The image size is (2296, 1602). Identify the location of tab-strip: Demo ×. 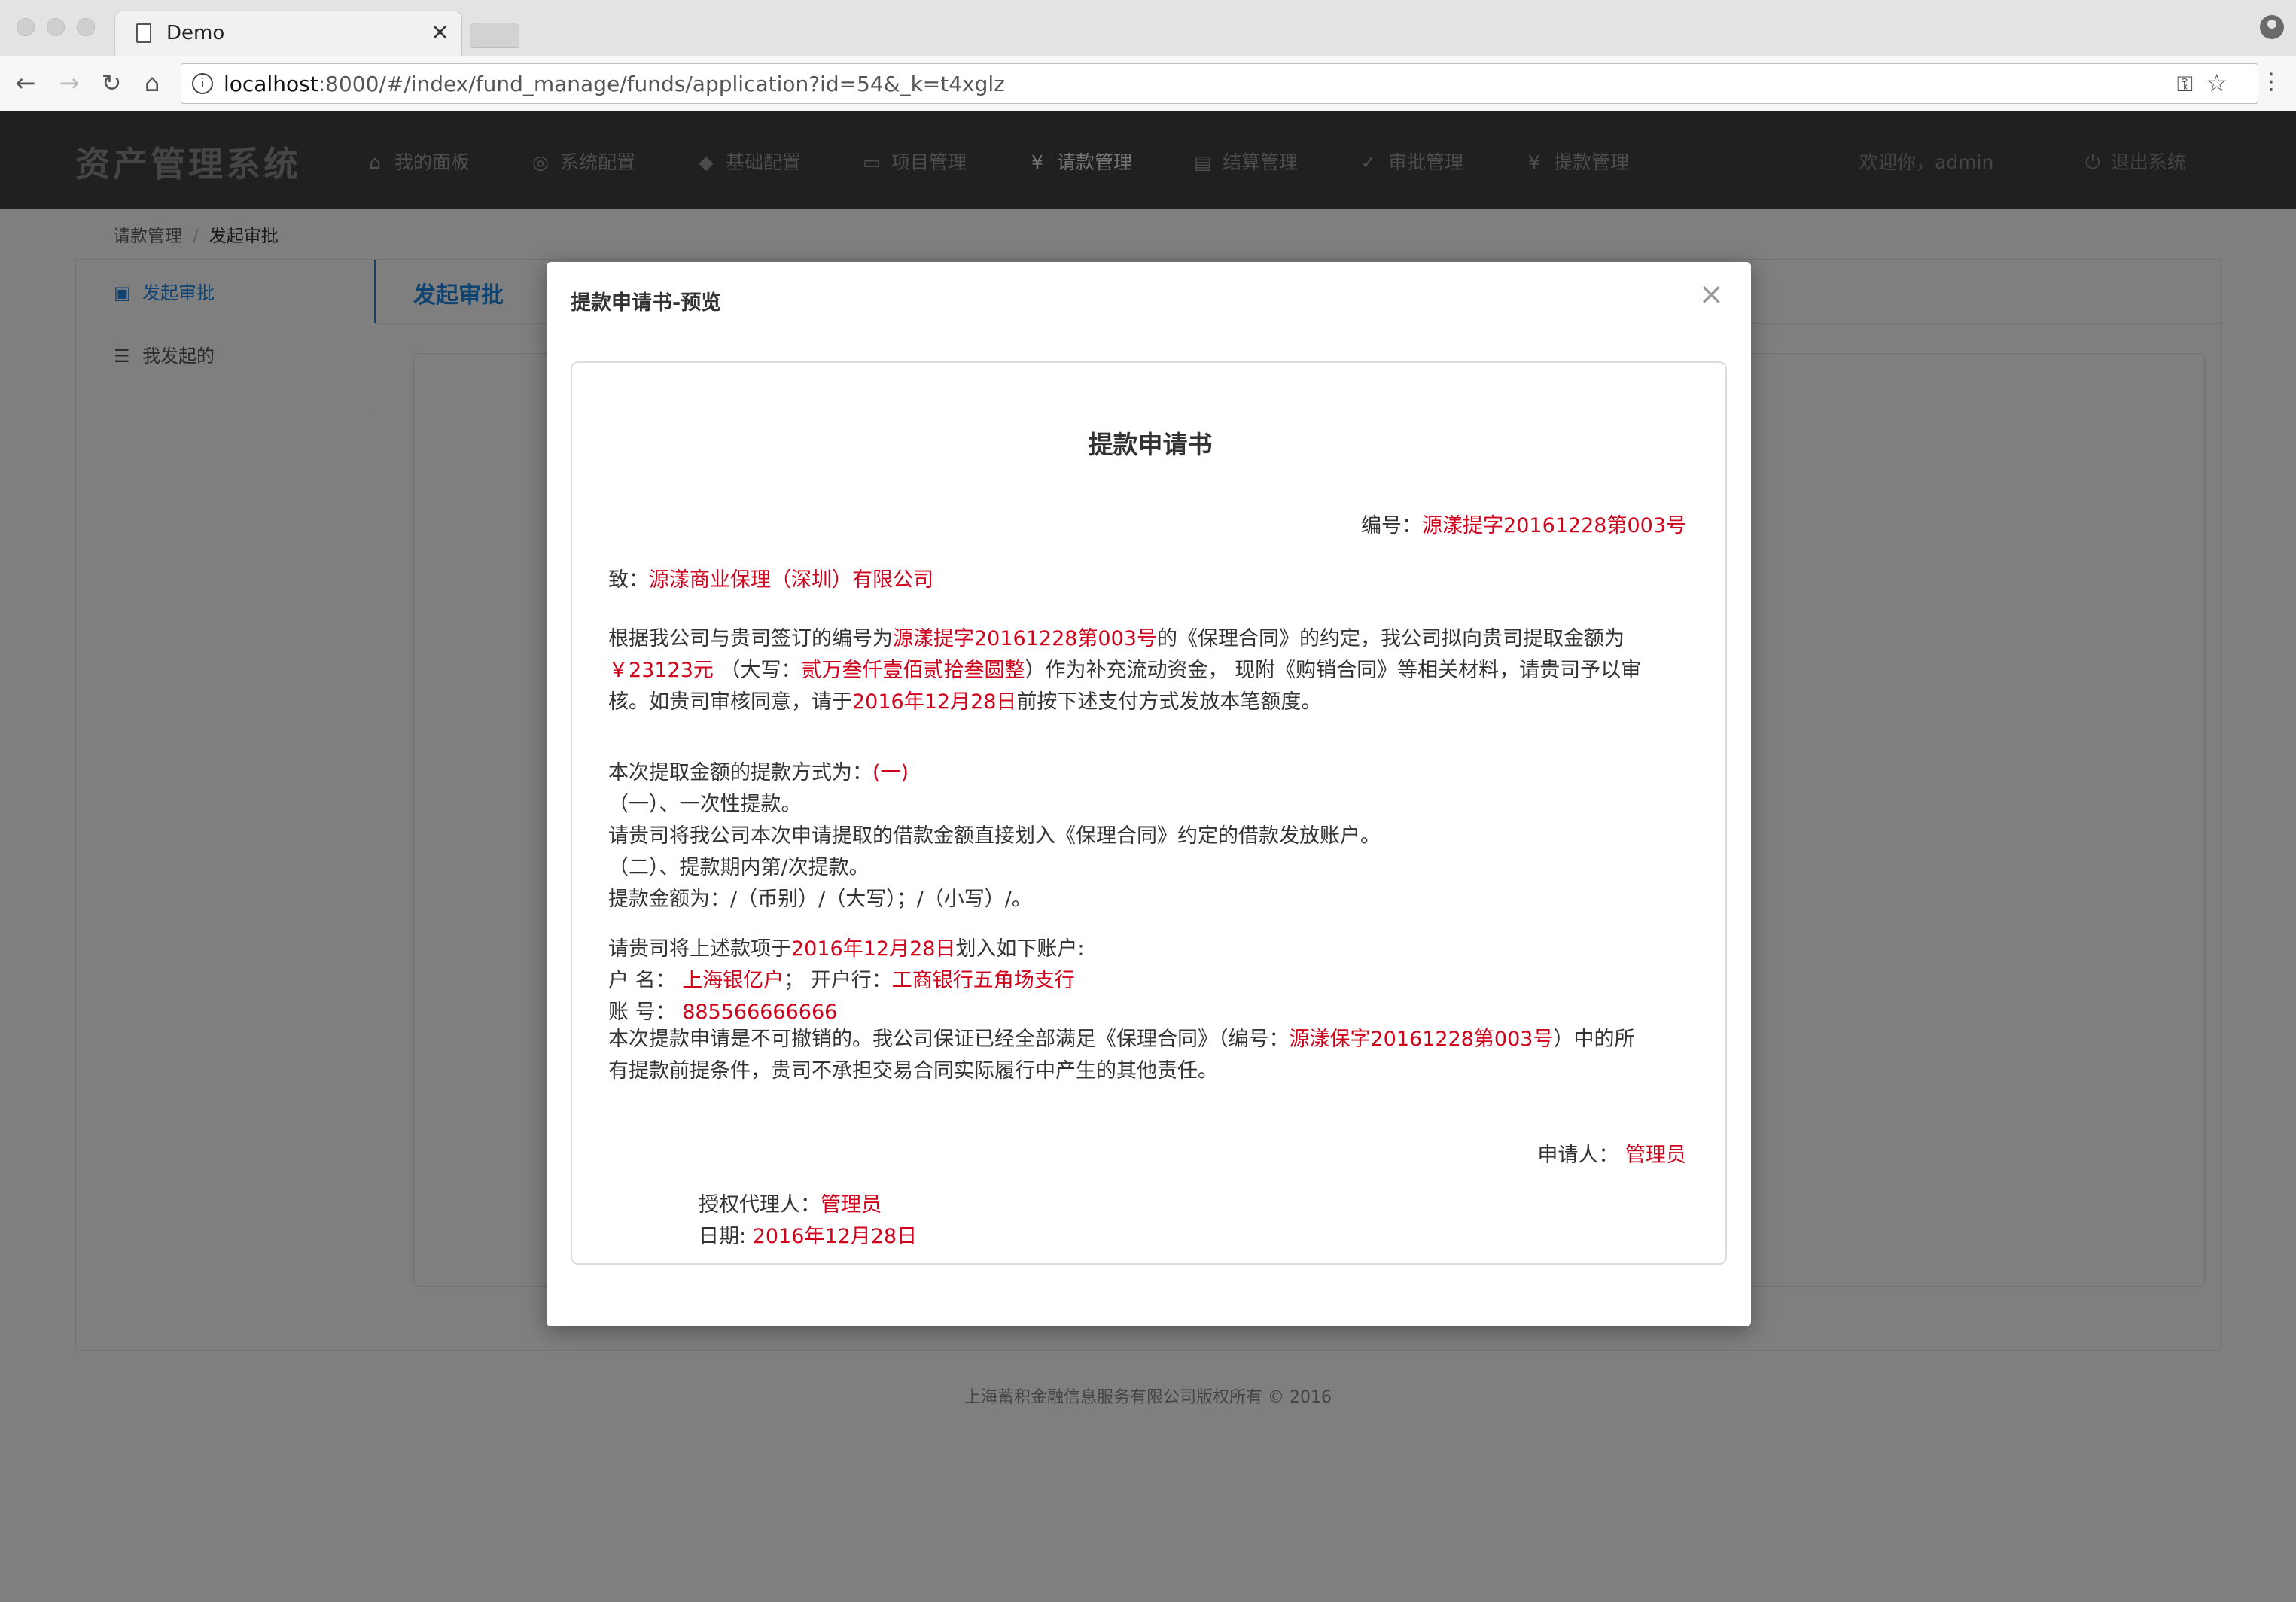
(1148, 28).